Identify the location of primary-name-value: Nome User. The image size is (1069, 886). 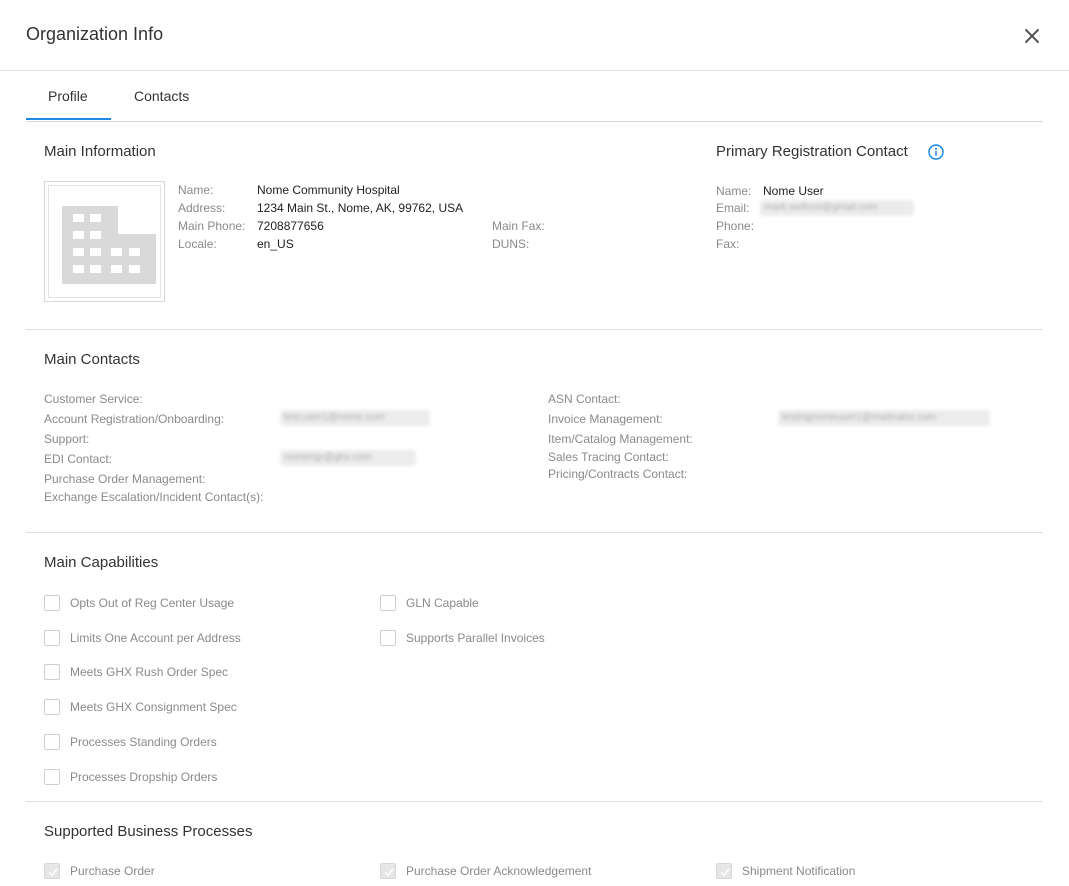
(793, 191).